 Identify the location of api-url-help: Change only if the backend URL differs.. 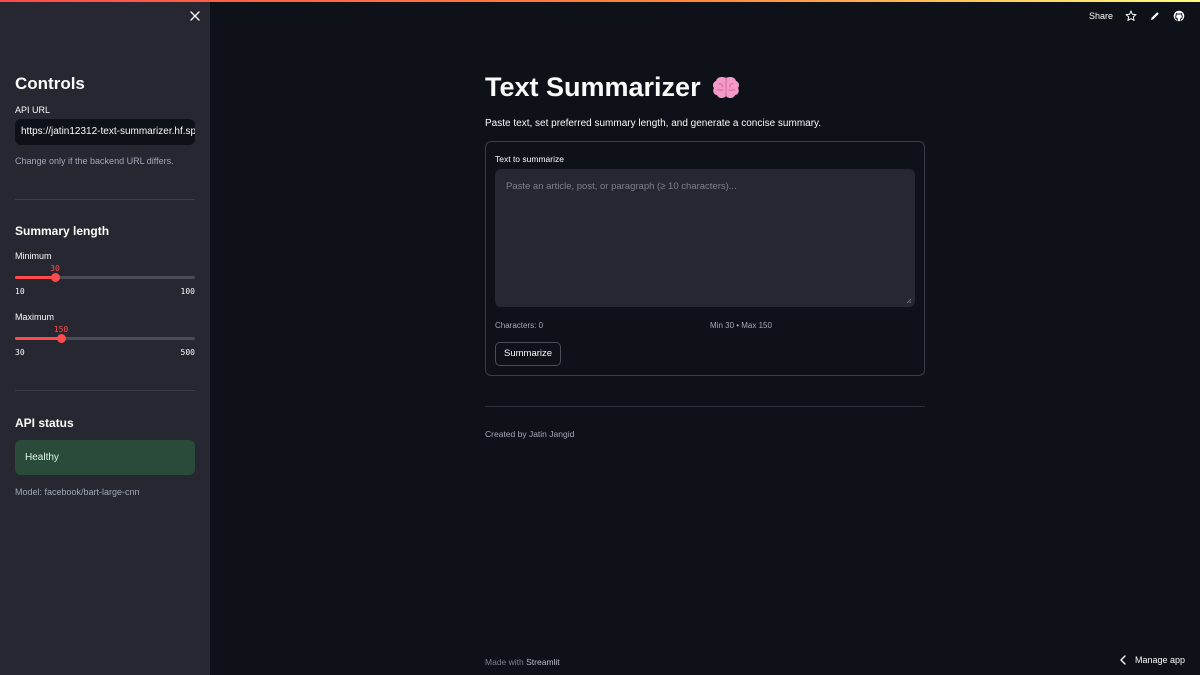
(94, 161).